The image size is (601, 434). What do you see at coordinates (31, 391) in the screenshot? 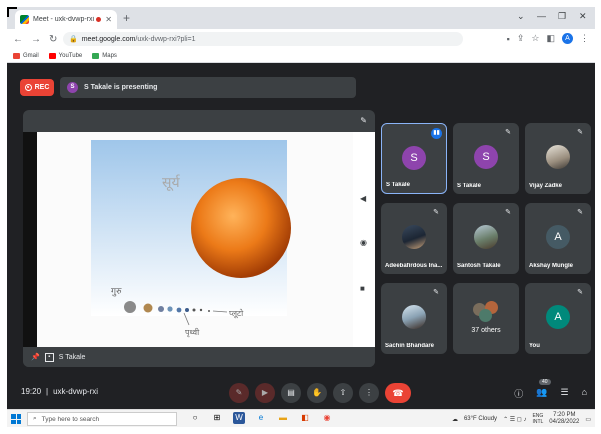
I see `meeting-time: 19:20` at bounding box center [31, 391].